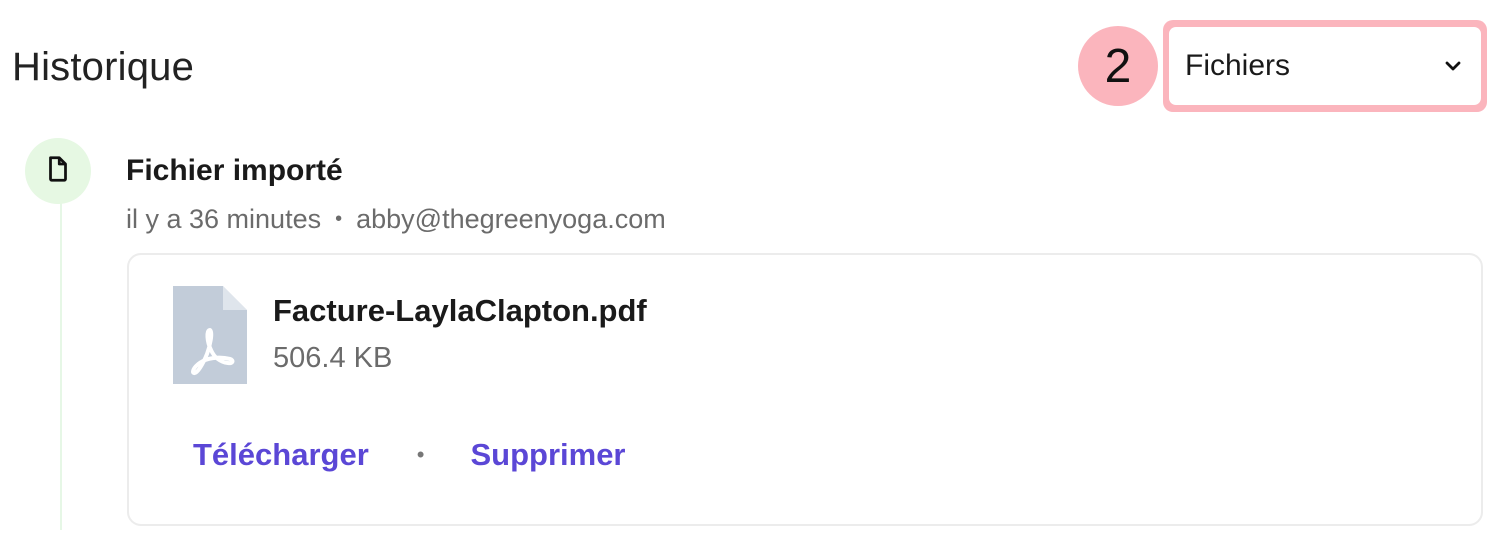 This screenshot has height=546, width=1510. Describe the element at coordinates (511, 219) in the screenshot. I see `event-author: abby@thegreenyoga.com` at that location.